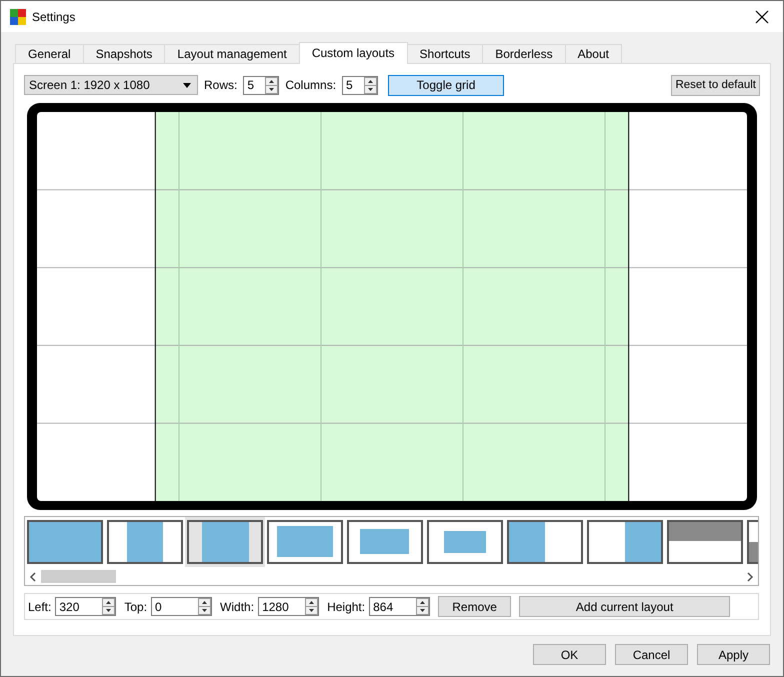 This screenshot has height=677, width=784. I want to click on columns-label: Columns:, so click(310, 85).